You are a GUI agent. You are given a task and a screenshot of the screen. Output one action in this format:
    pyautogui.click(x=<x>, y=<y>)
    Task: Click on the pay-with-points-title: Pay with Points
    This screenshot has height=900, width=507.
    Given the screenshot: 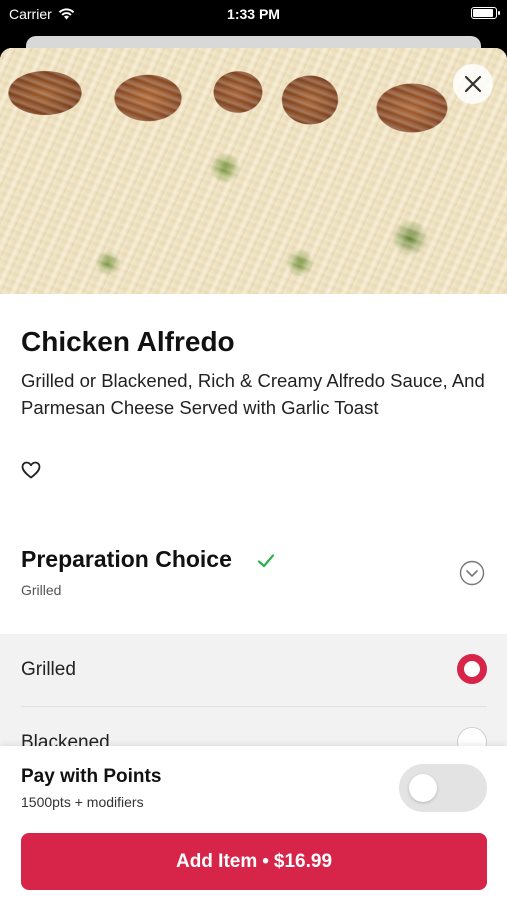 What is the action you would take?
    pyautogui.click(x=91, y=776)
    